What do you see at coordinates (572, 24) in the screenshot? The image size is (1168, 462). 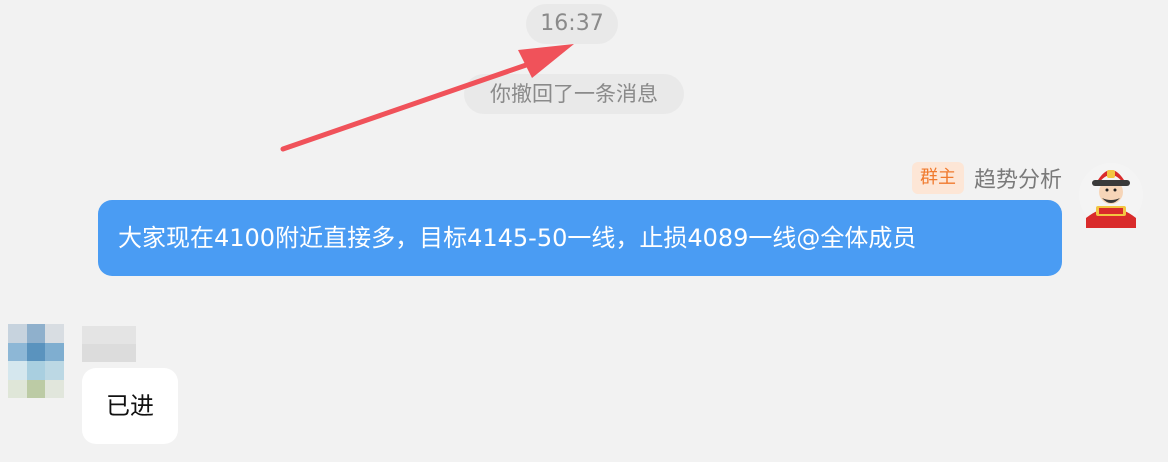 I see `message-timestamp: 16:37` at bounding box center [572, 24].